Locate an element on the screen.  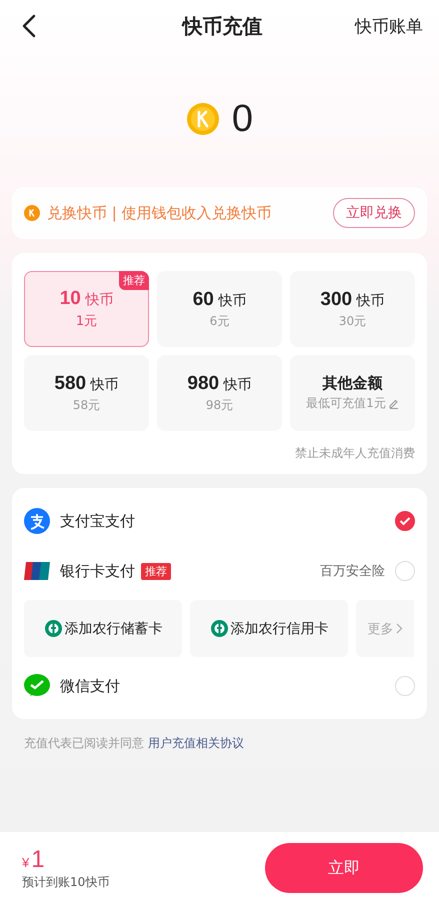
page-title: 快币充值 is located at coordinates (222, 26).